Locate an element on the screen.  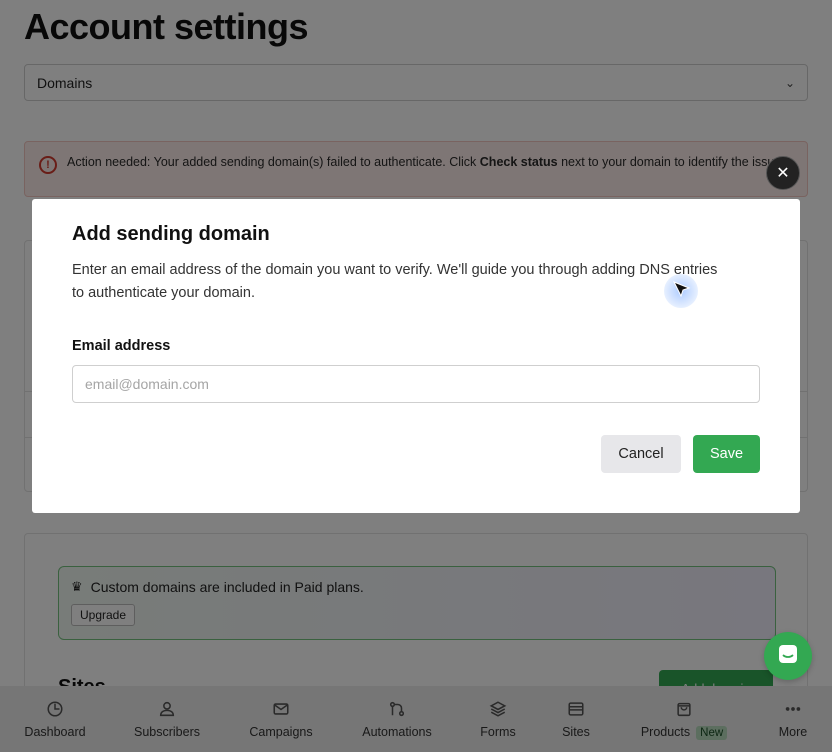
close-modal-button: ✕ is located at coordinates (783, 173).